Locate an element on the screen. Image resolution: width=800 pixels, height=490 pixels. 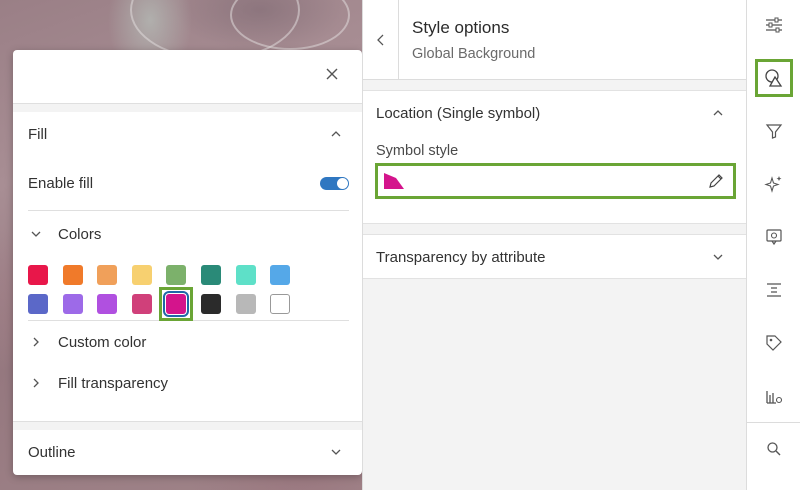
custom-color-label: Custom color is located at coordinates (102, 342).